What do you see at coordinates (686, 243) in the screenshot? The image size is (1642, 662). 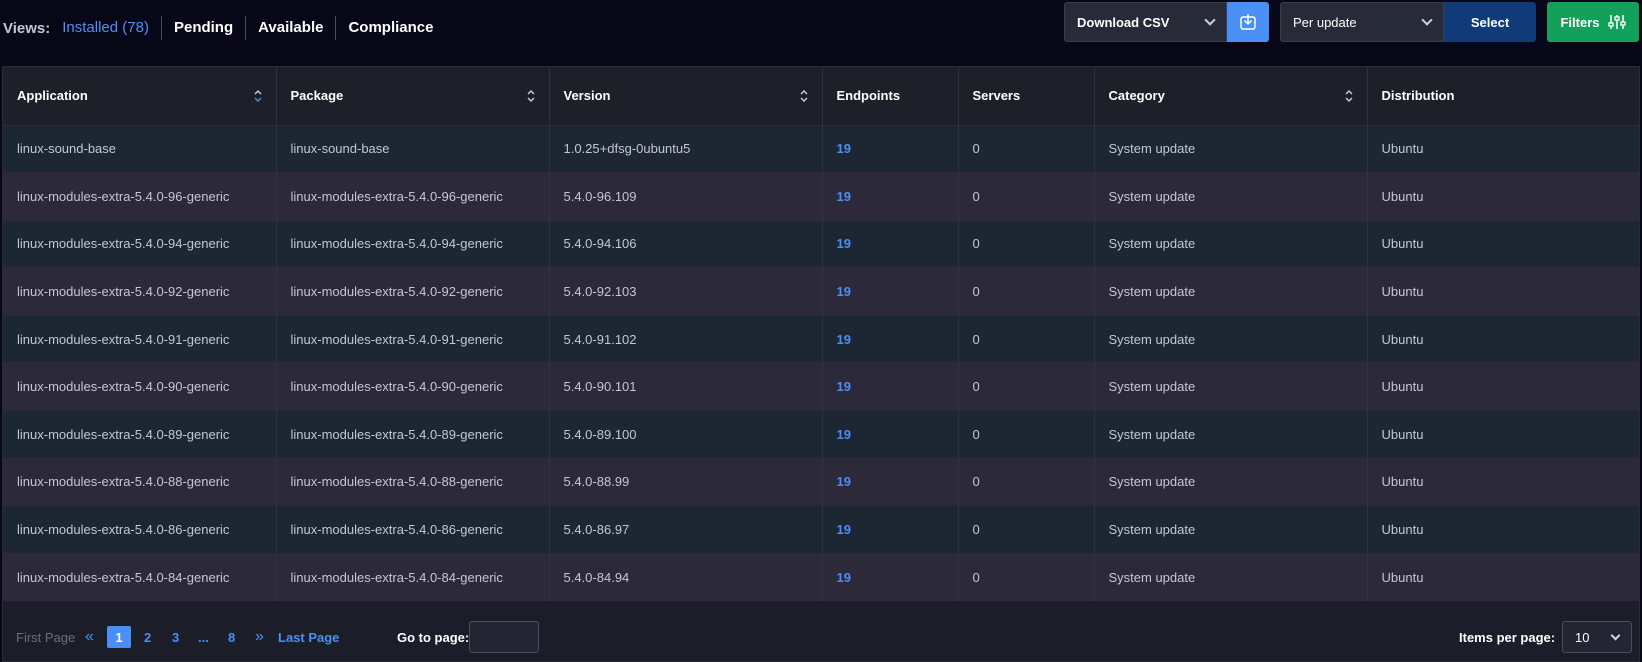 I see `cell-version: 5.4.0-94.106` at bounding box center [686, 243].